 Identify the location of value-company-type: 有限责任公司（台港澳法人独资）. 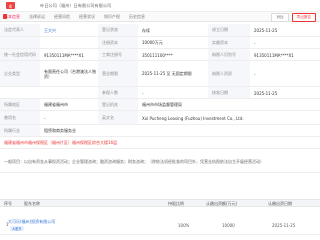
(70, 74).